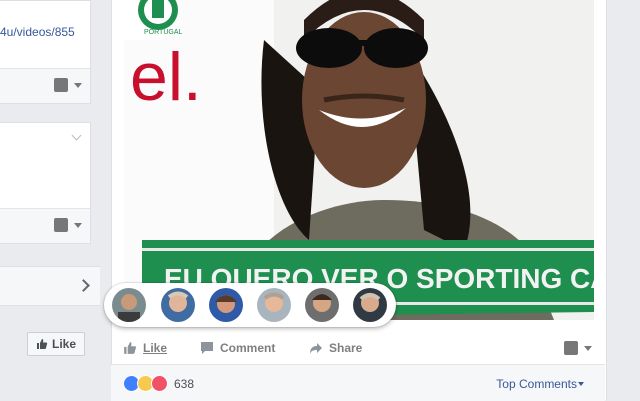 The image size is (640, 401). What do you see at coordinates (63, 344) in the screenshot?
I see `page-like-label: Like` at bounding box center [63, 344].